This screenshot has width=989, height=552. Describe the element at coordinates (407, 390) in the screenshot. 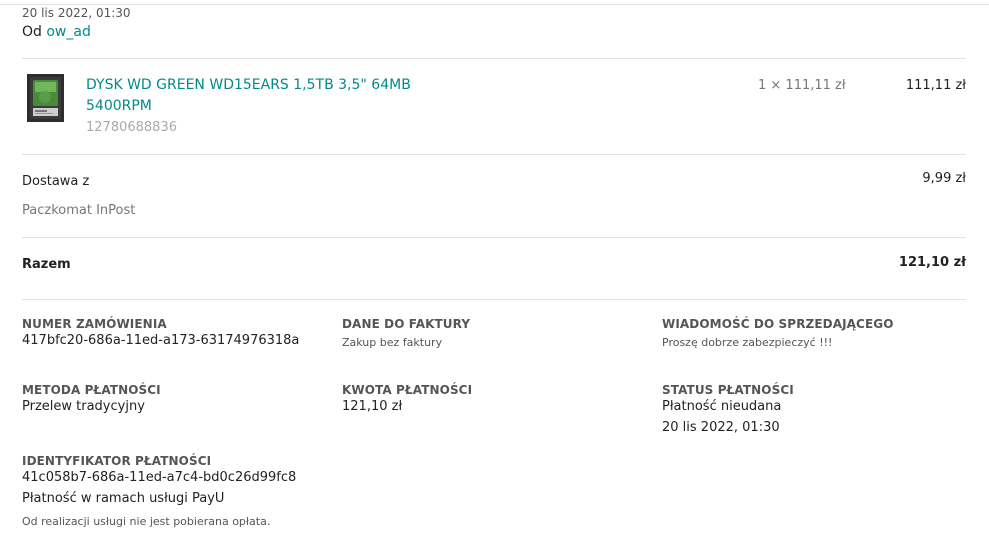

I see `payment-amount-label: KWOTA PŁATNOŚCI` at that location.